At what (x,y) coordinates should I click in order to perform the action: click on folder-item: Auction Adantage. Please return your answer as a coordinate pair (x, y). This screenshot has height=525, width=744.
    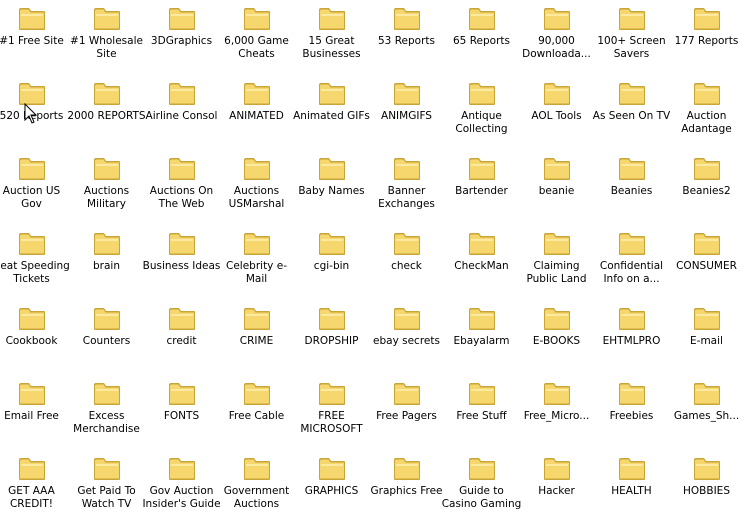
    Looking at the image, I should click on (706, 112).